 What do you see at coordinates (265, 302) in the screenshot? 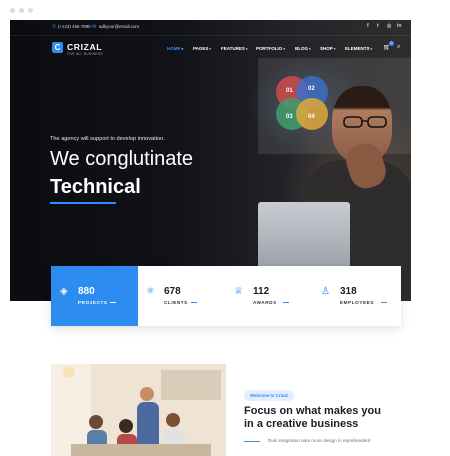
I see `stat-label: AWARDS` at bounding box center [265, 302].